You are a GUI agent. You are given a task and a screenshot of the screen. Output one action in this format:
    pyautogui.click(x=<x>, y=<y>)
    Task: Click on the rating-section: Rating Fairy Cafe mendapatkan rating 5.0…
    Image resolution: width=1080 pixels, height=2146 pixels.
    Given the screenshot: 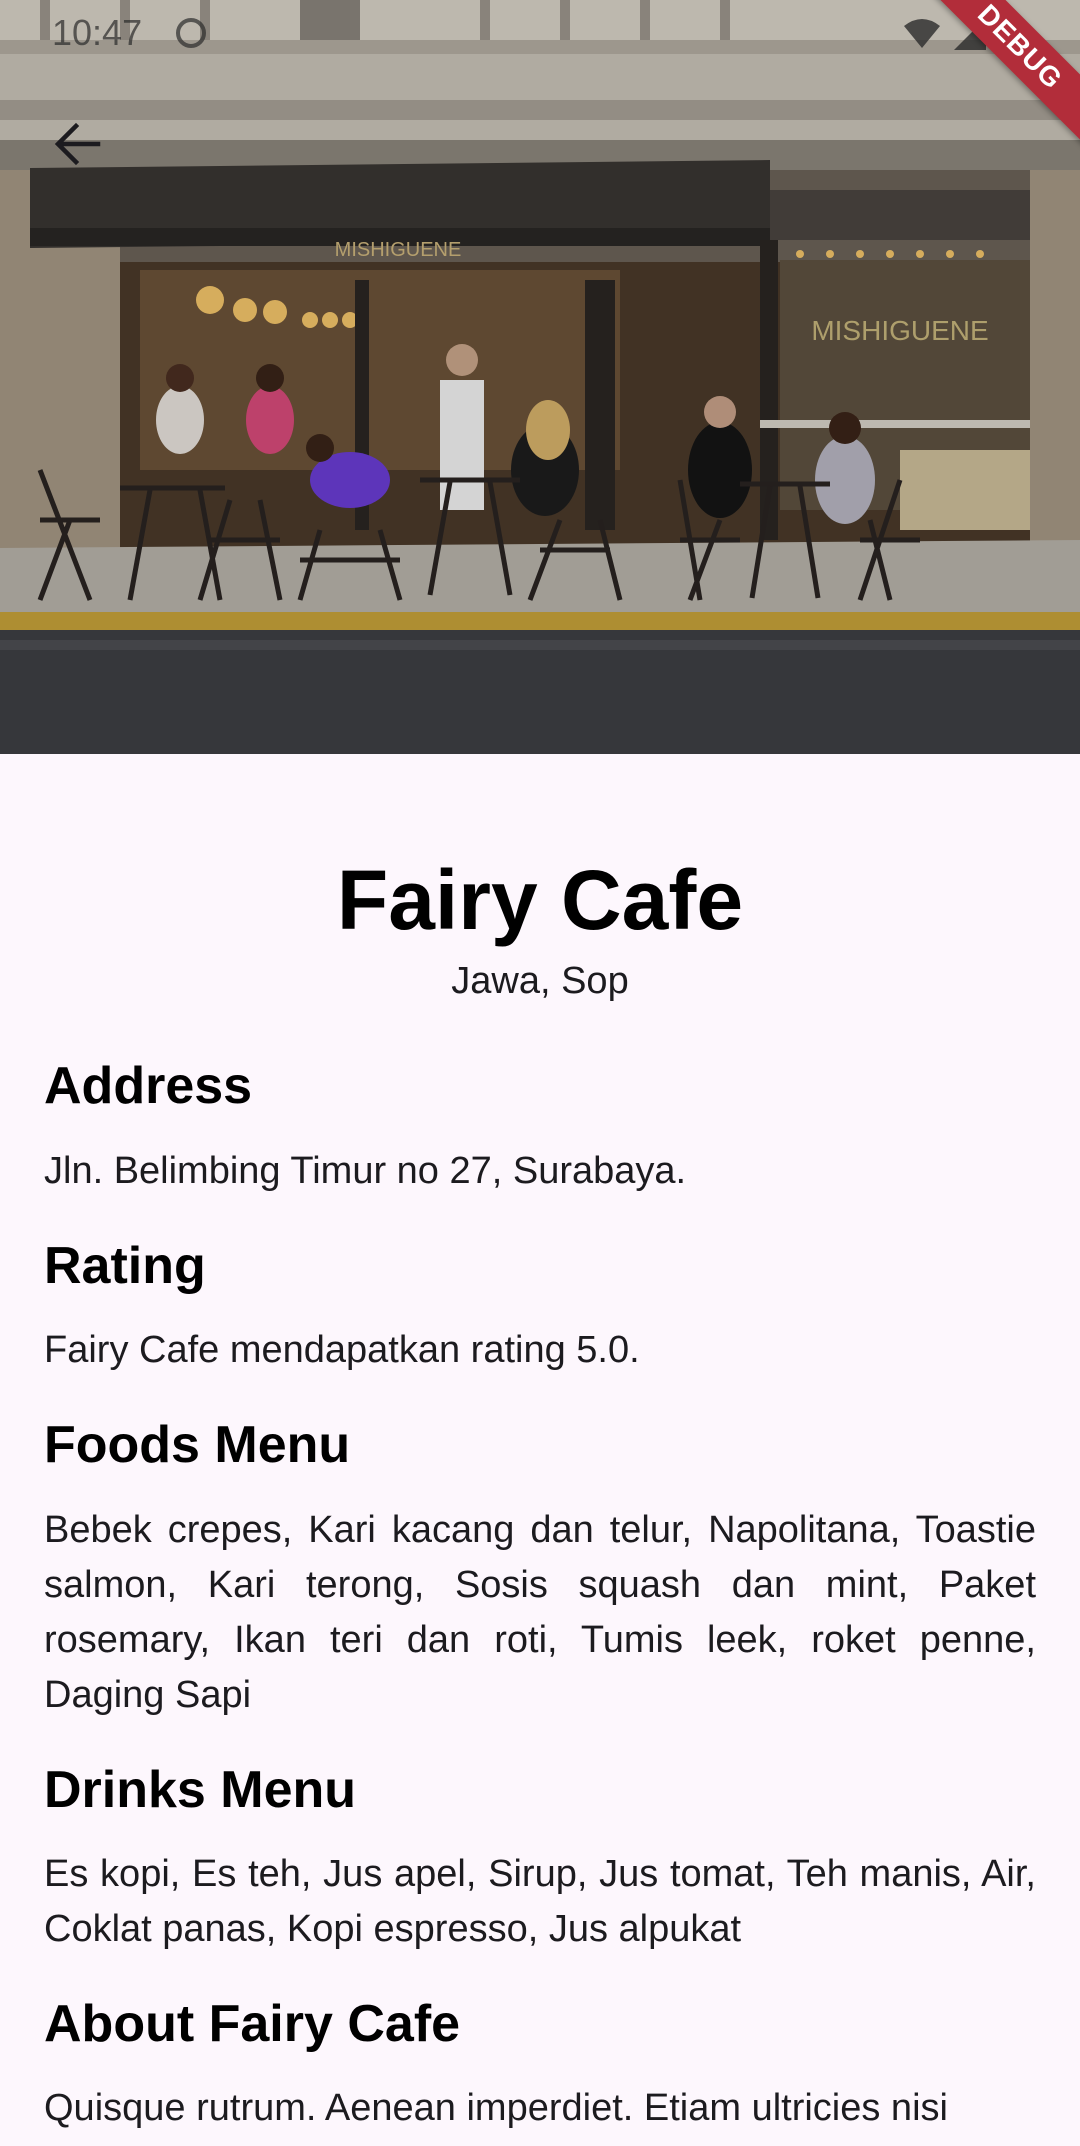 What is the action you would take?
    pyautogui.click(x=540, y=1306)
    